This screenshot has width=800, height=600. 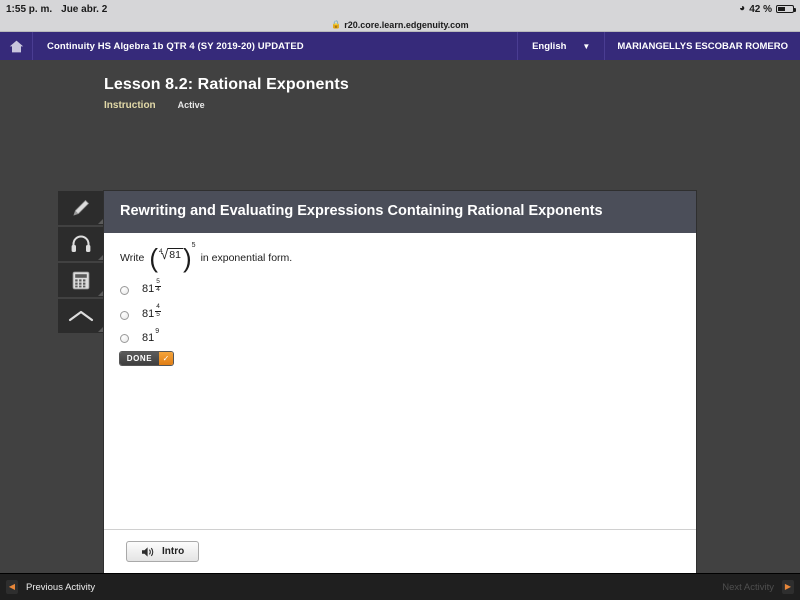 I want to click on done-button-label: DONE, so click(x=139, y=359).